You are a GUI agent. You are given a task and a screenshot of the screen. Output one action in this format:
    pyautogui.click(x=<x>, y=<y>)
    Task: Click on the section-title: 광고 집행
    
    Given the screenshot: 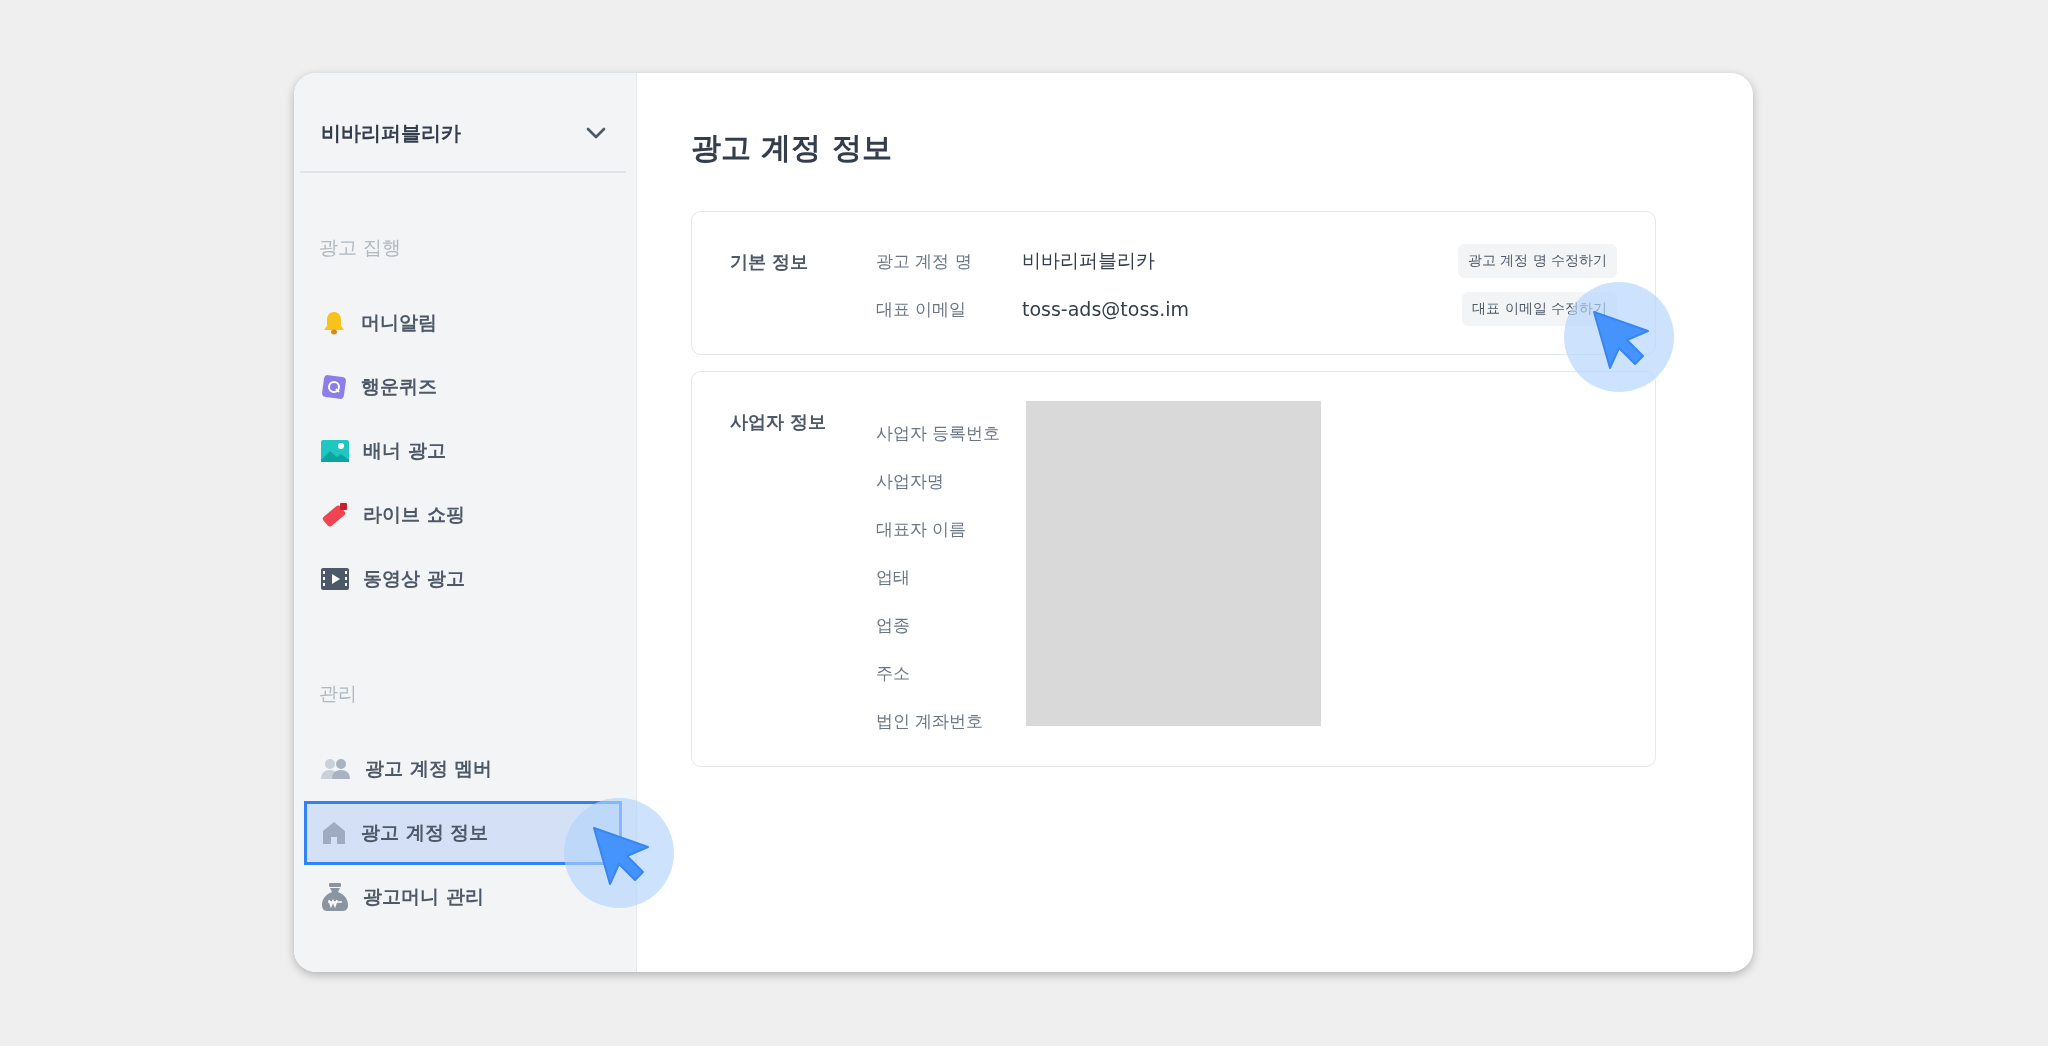 What is the action you would take?
    pyautogui.click(x=360, y=247)
    